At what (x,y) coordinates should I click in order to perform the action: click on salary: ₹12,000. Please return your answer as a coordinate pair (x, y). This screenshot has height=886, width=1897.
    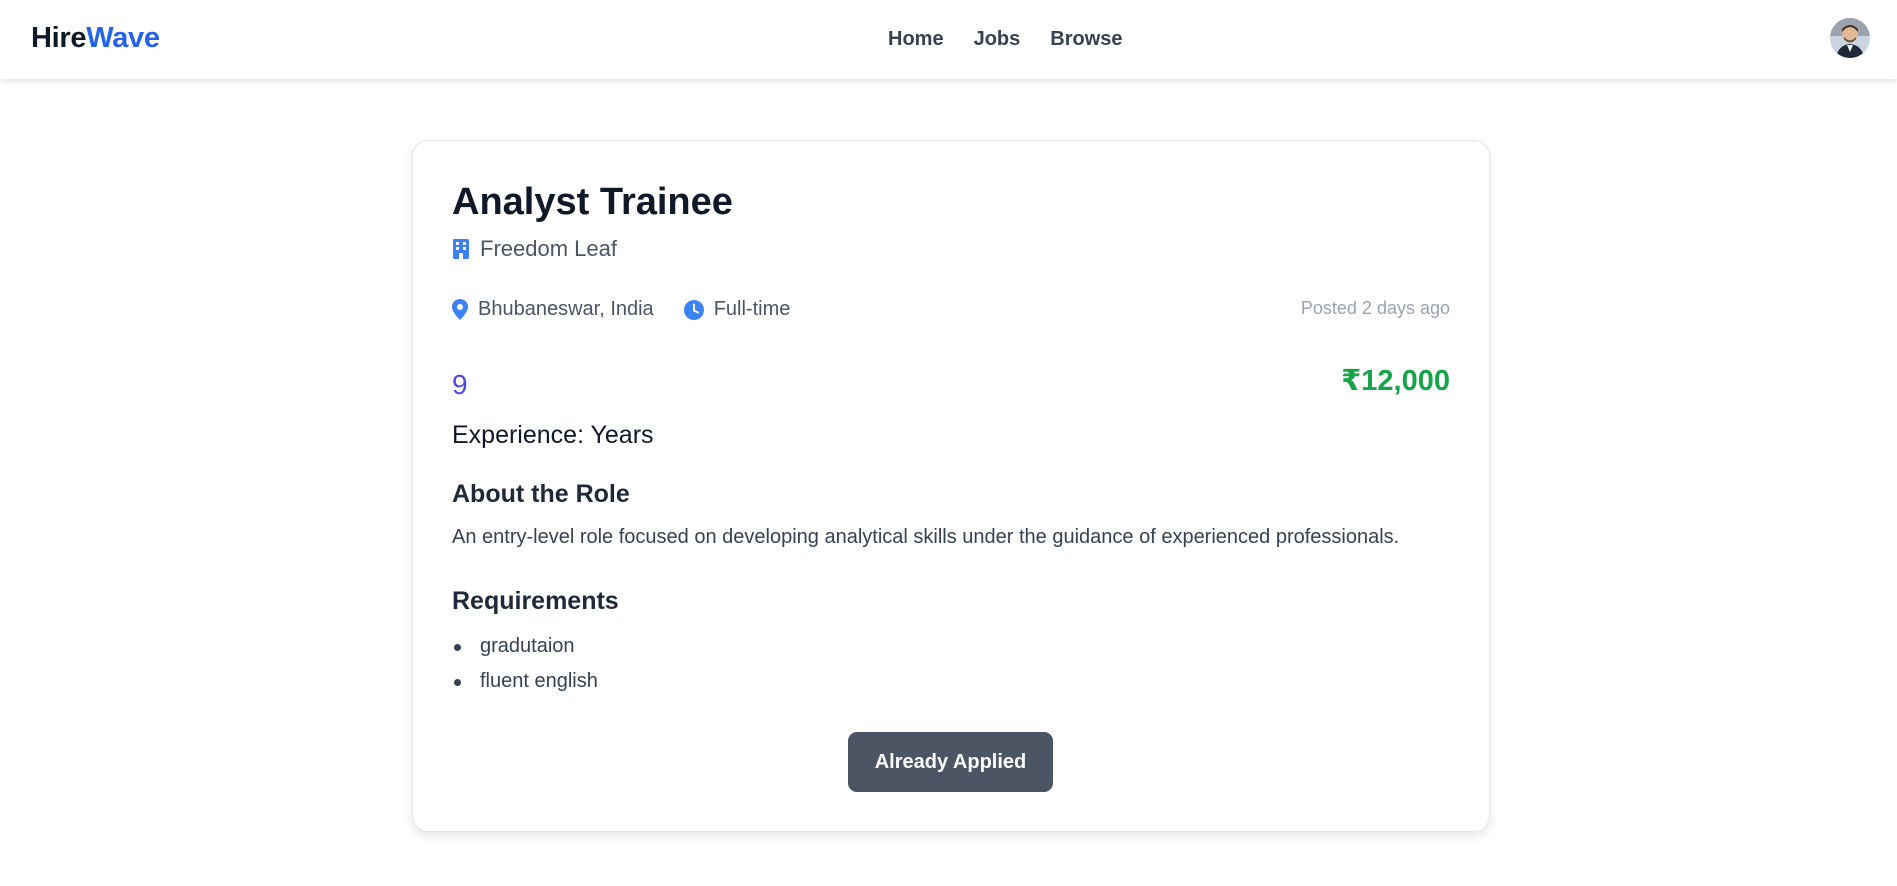
    Looking at the image, I should click on (1395, 381).